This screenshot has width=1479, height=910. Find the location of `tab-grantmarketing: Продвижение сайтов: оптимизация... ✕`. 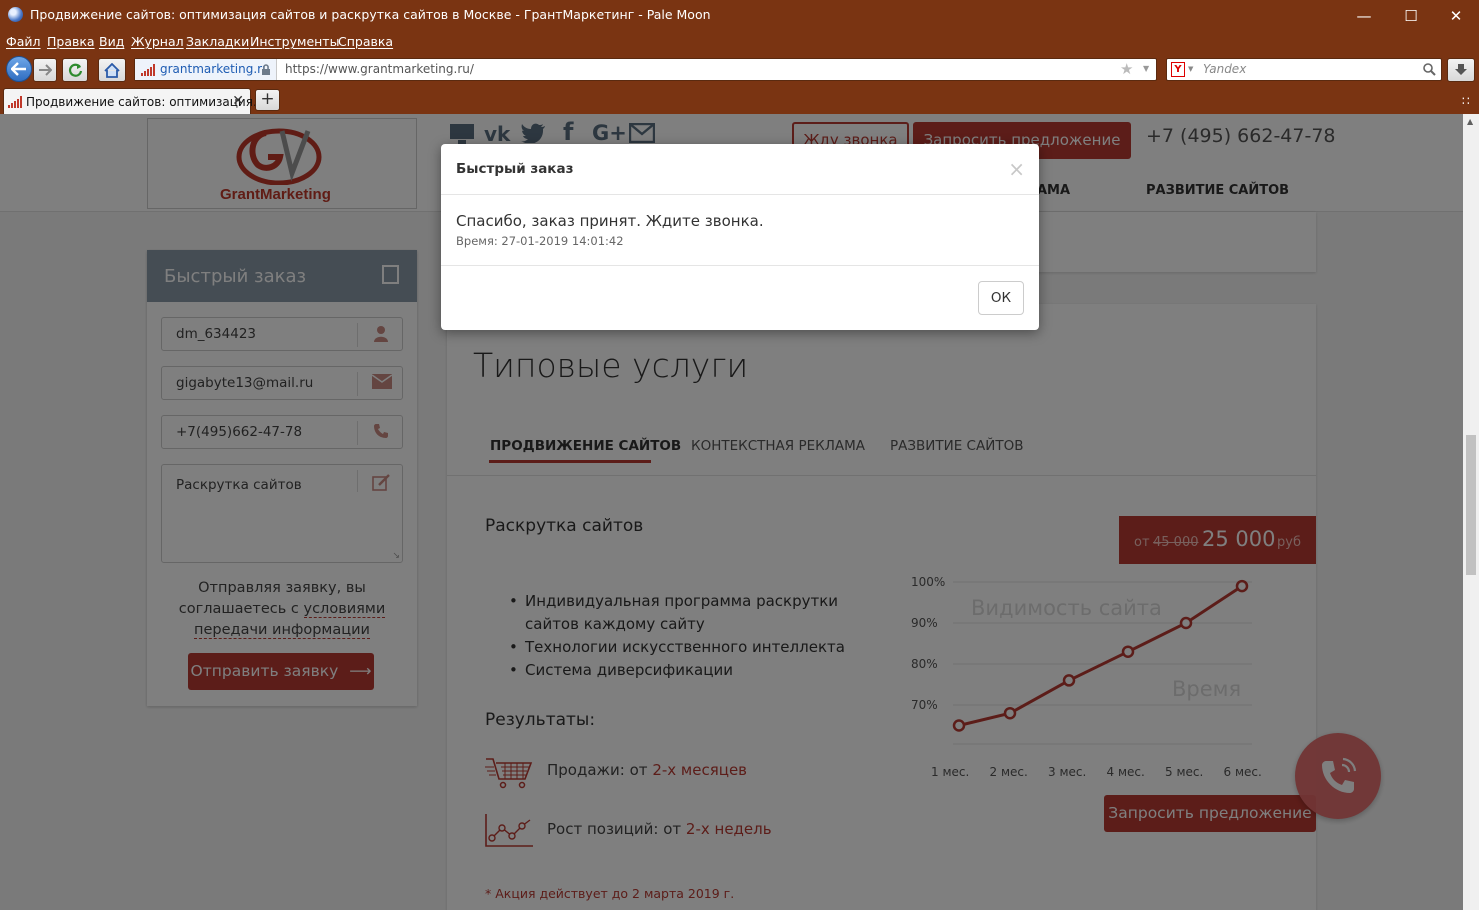

tab-grantmarketing: Продвижение сайтов: оптимизация... ✕ is located at coordinates (133, 101).